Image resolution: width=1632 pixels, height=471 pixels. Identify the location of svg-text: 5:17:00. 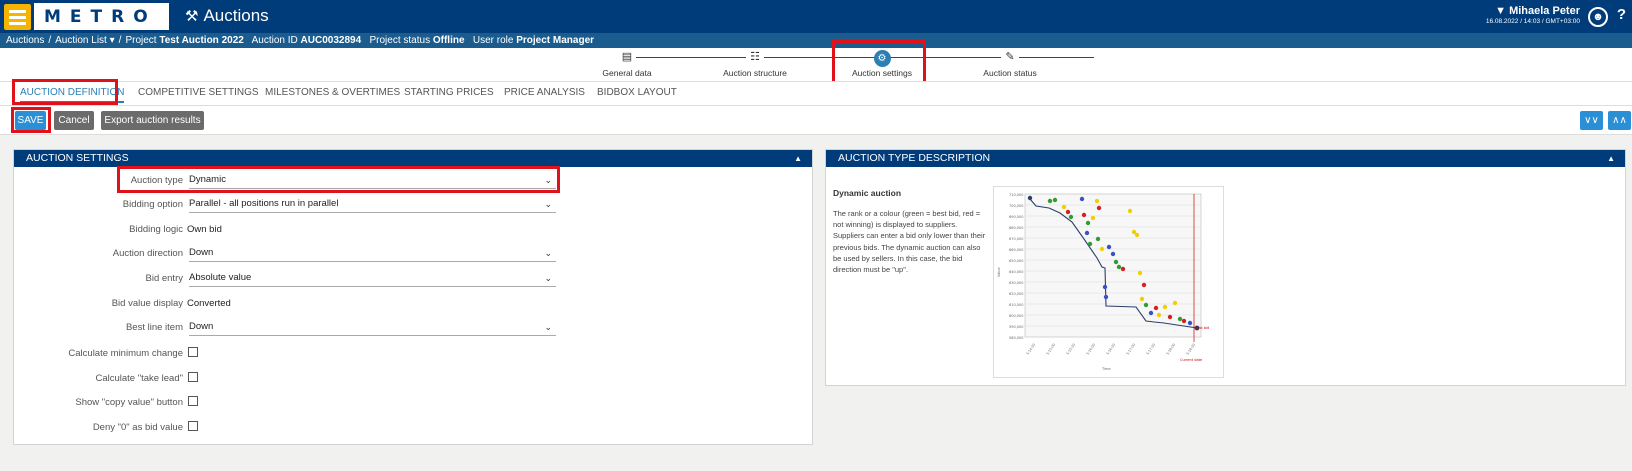
(1131, 349).